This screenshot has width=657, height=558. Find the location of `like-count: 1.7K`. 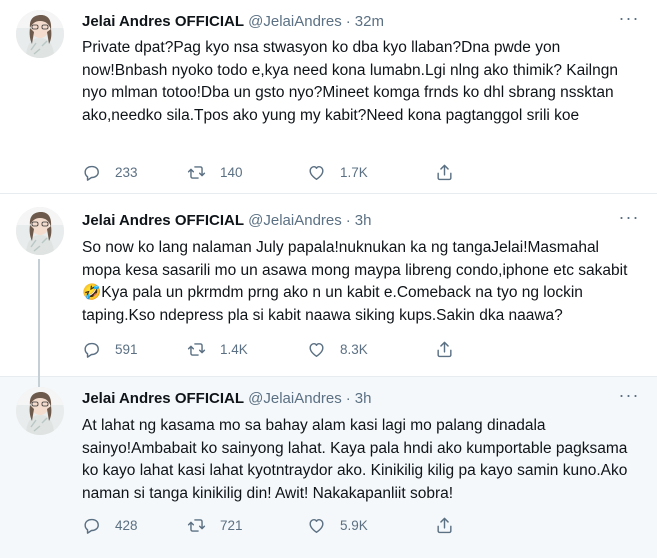

like-count: 1.7K is located at coordinates (354, 172).